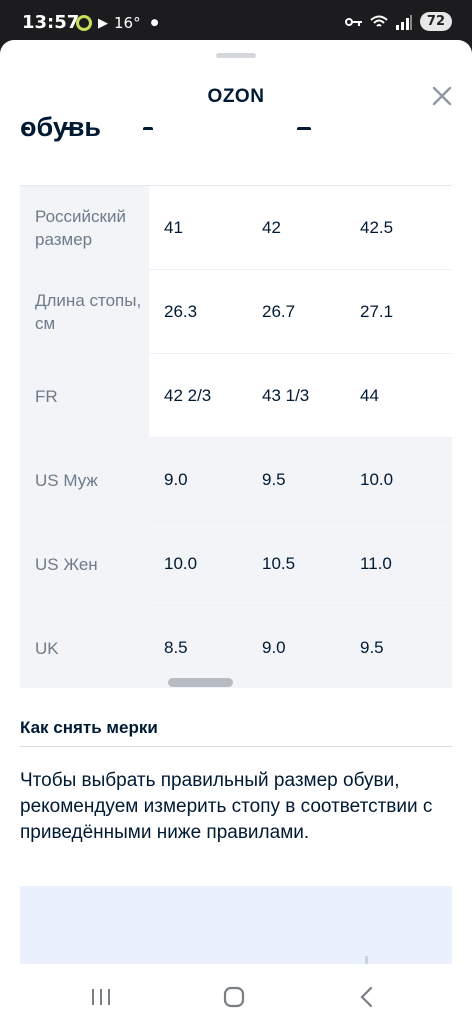 Image resolution: width=472 pixels, height=1024 pixels. I want to click on row-header: Российский размер, so click(84, 228).